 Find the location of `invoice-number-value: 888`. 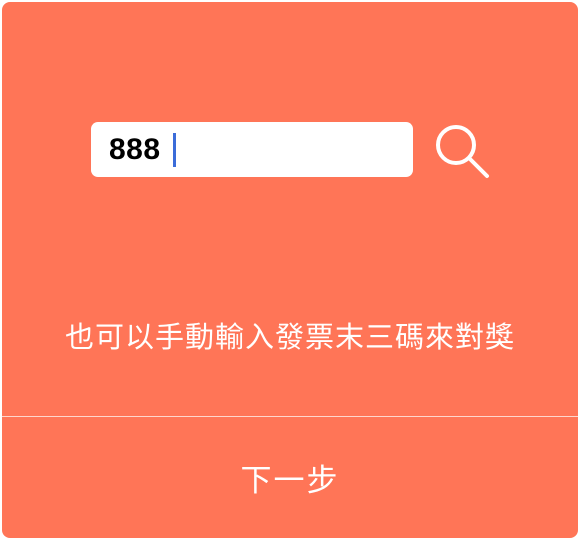

invoice-number-value: 888 is located at coordinates (135, 149).